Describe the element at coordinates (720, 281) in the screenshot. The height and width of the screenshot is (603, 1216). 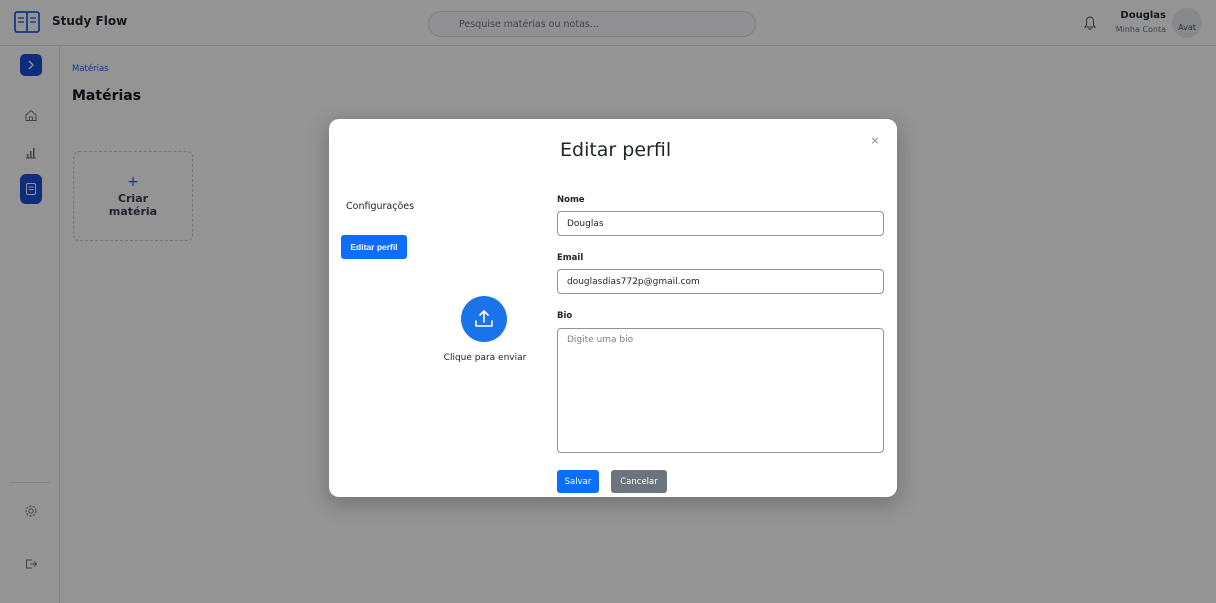
I see `email-input` at that location.